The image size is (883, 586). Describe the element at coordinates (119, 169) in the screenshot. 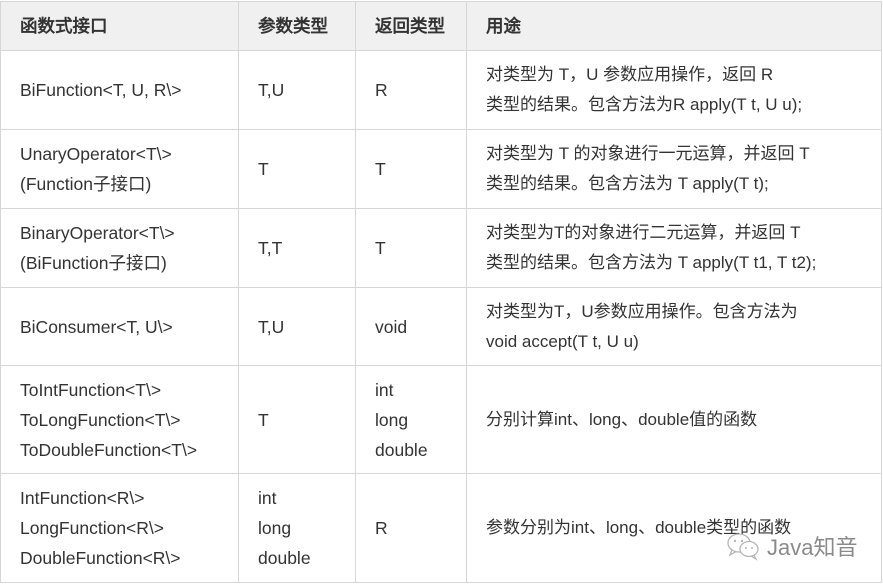

I see `cell-interface: UnaryOperator<T\> (Function子接口)` at that location.